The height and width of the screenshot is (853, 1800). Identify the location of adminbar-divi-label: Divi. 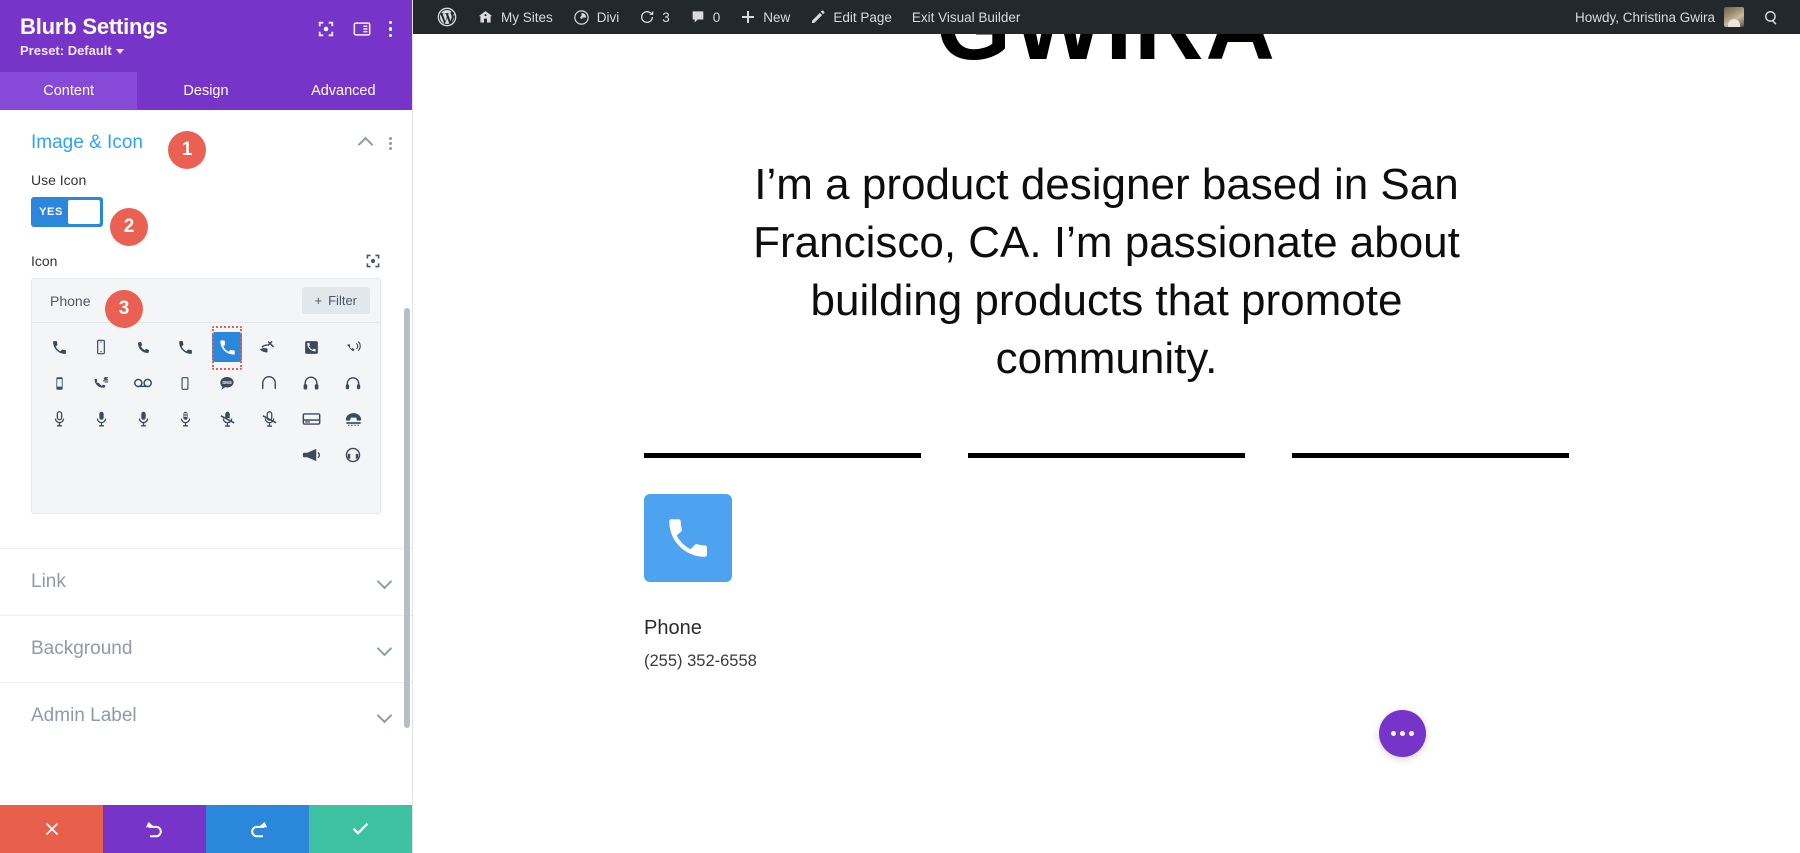
(608, 17).